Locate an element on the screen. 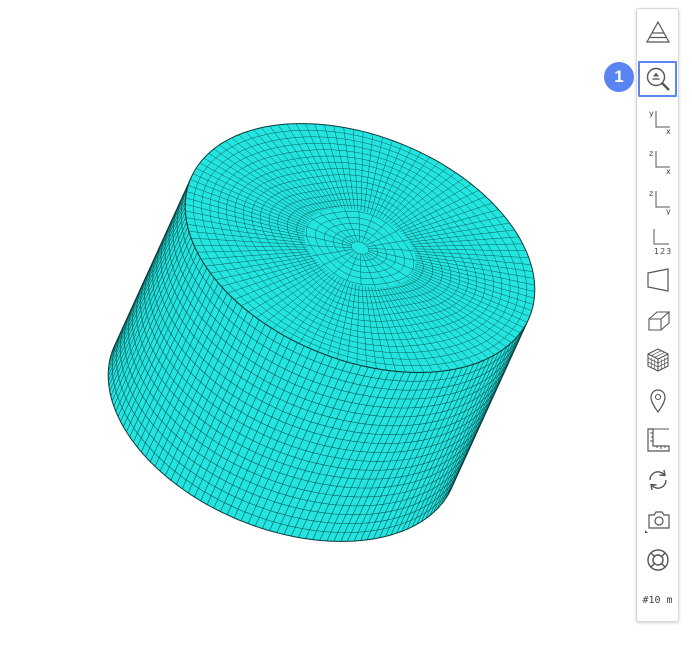 The width and height of the screenshot is (692, 651). iso-view-button is located at coordinates (657, 320).